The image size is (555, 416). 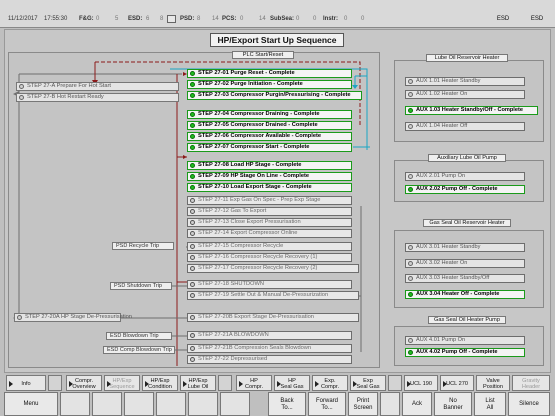 What do you see at coordinates (457, 383) in the screenshot?
I see `ucl-270-button: UCL 270` at bounding box center [457, 383].